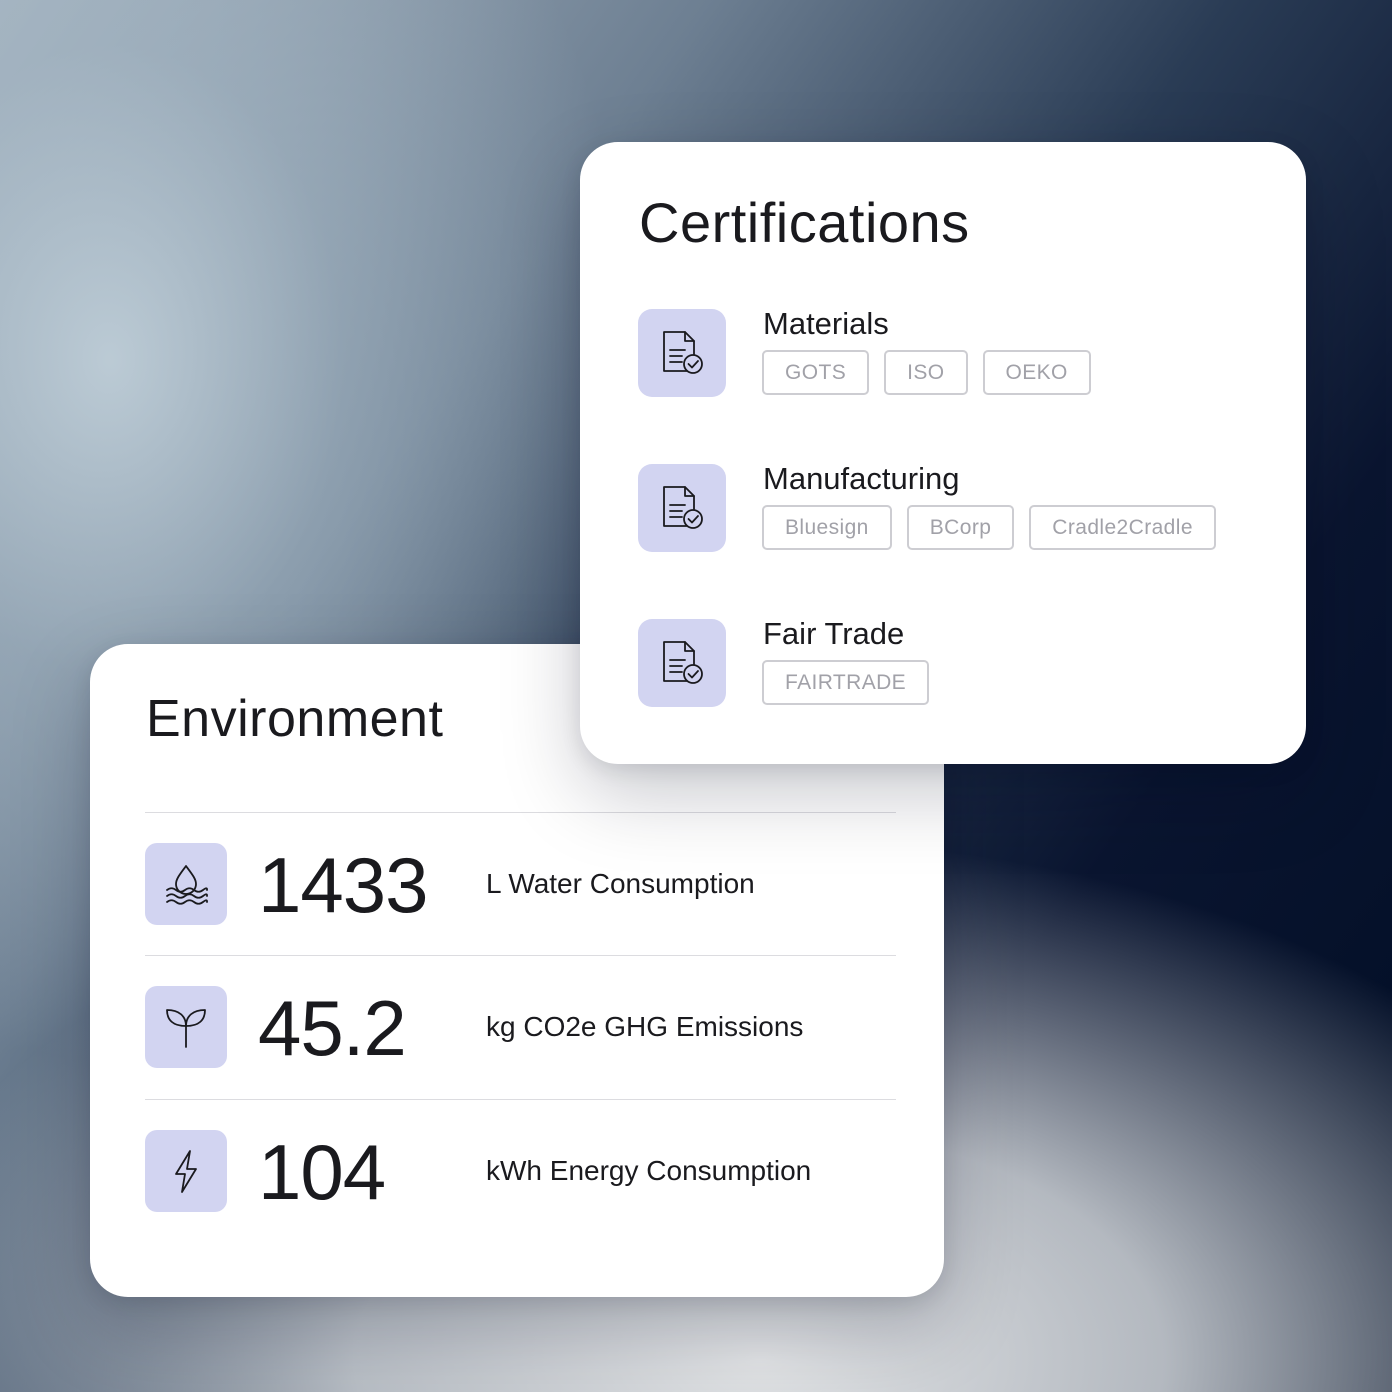 This screenshot has height=1392, width=1392. Describe the element at coordinates (816, 372) in the screenshot. I see `tag-gots: GOTS` at that location.